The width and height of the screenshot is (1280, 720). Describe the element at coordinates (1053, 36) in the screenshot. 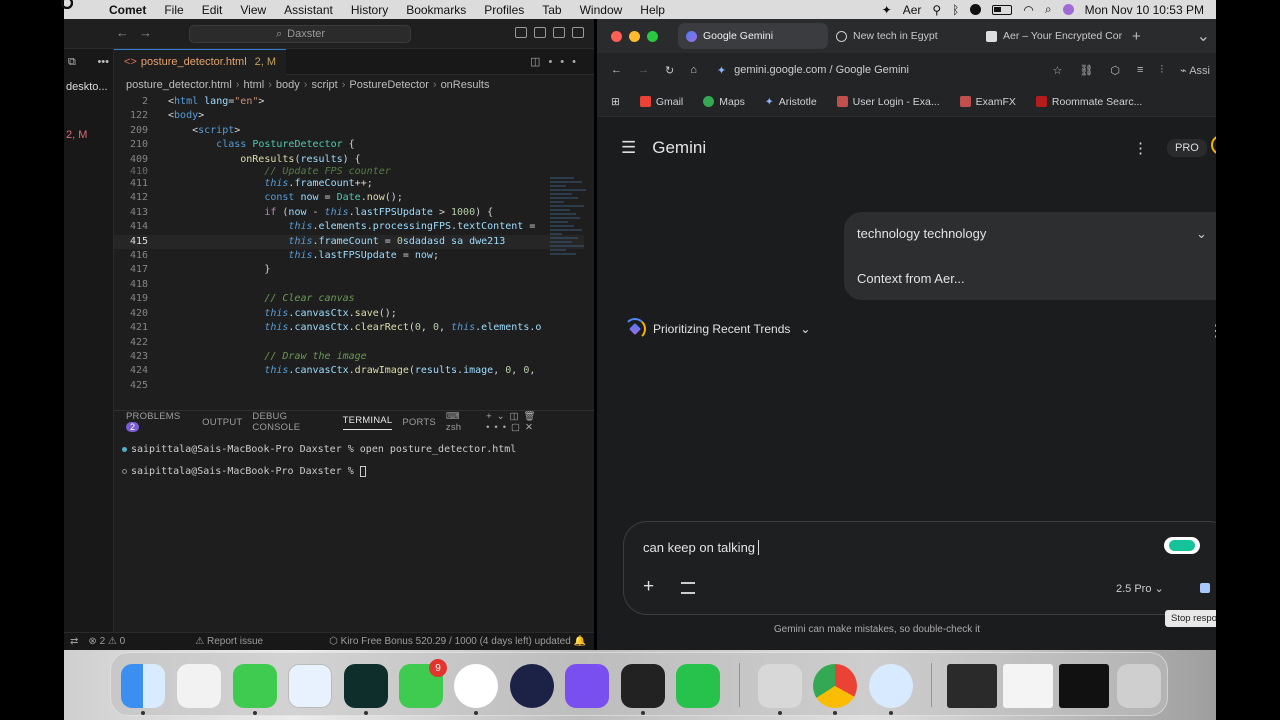

I see `tab-aer: Aer – Your Encrypted Cor` at that location.